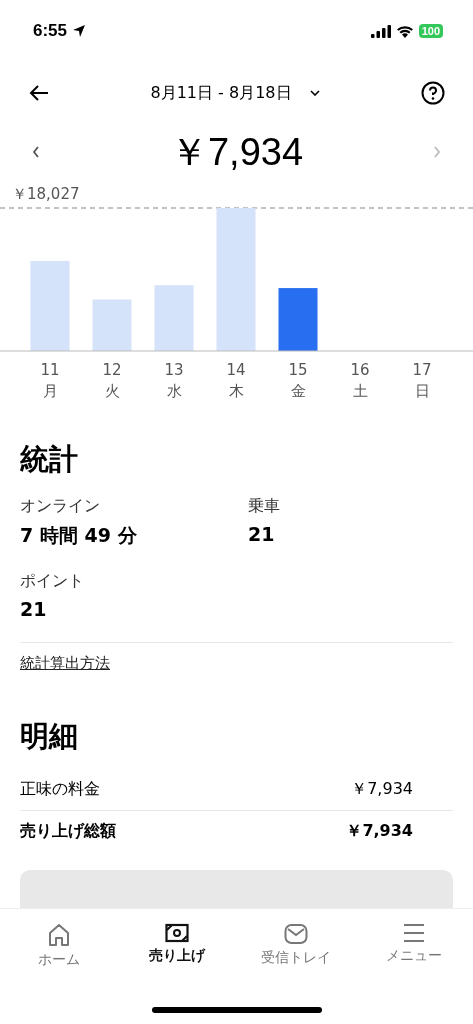  Describe the element at coordinates (380, 31) in the screenshot. I see `signal-icon` at that location.